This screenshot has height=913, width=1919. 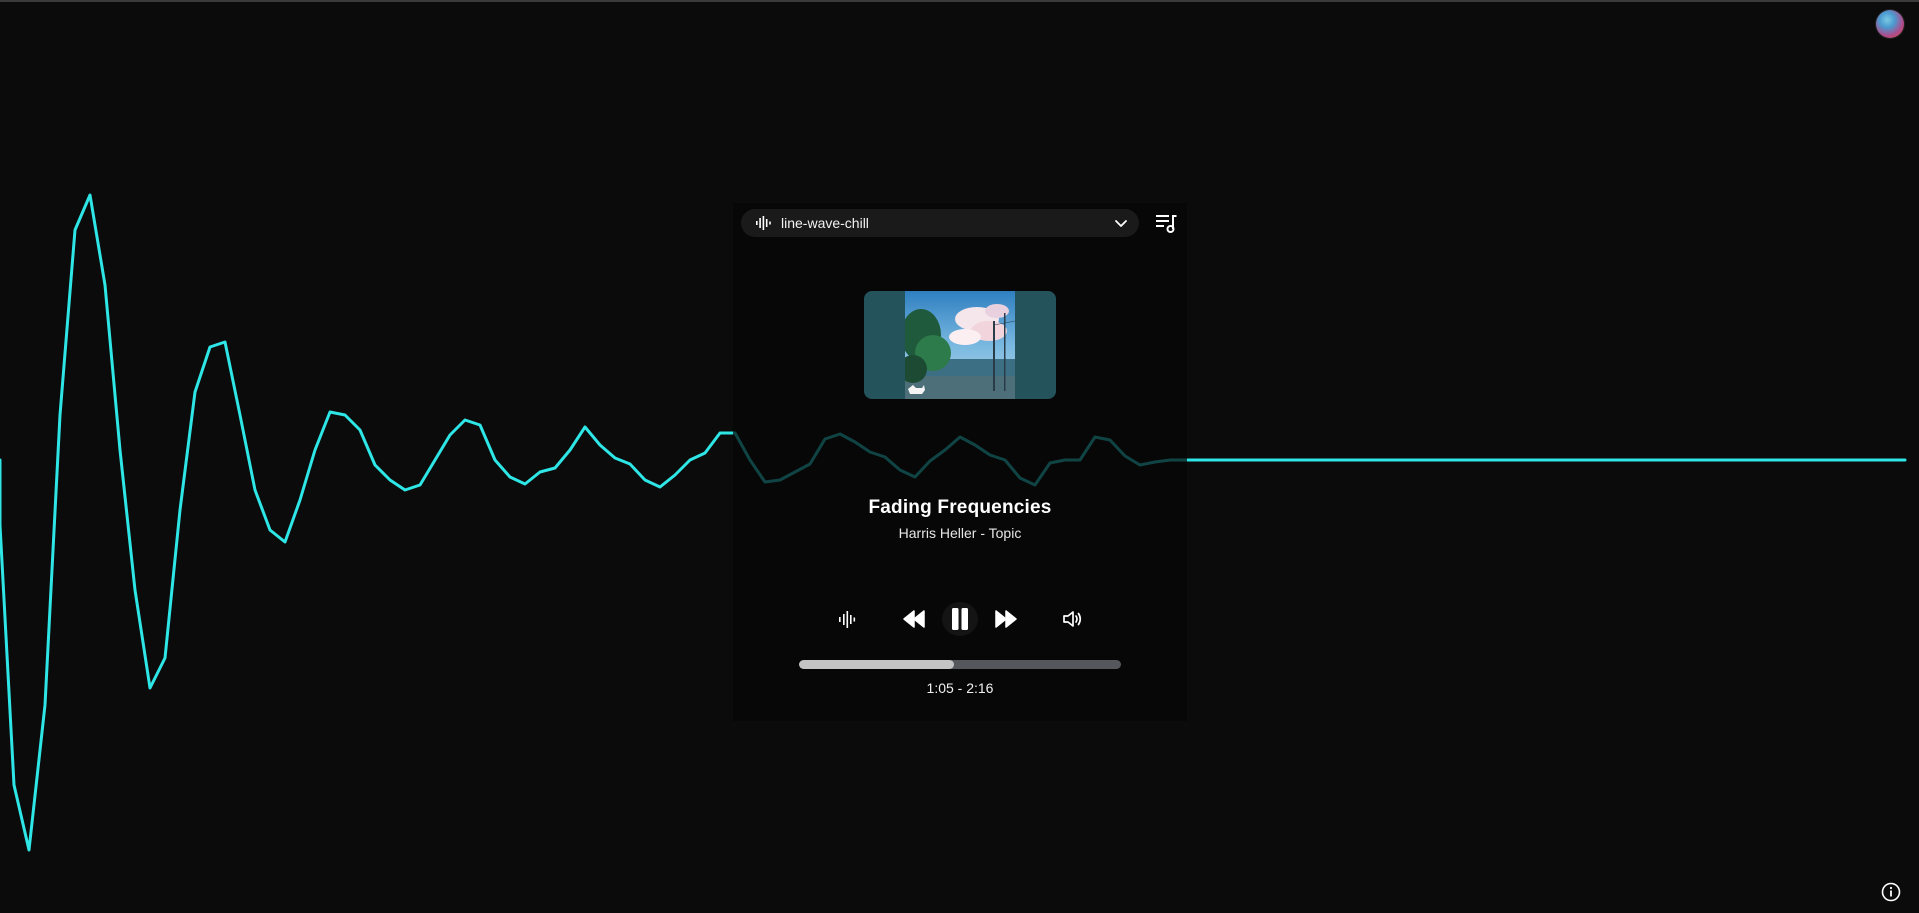 I want to click on playlist-icon, so click(x=1166, y=224).